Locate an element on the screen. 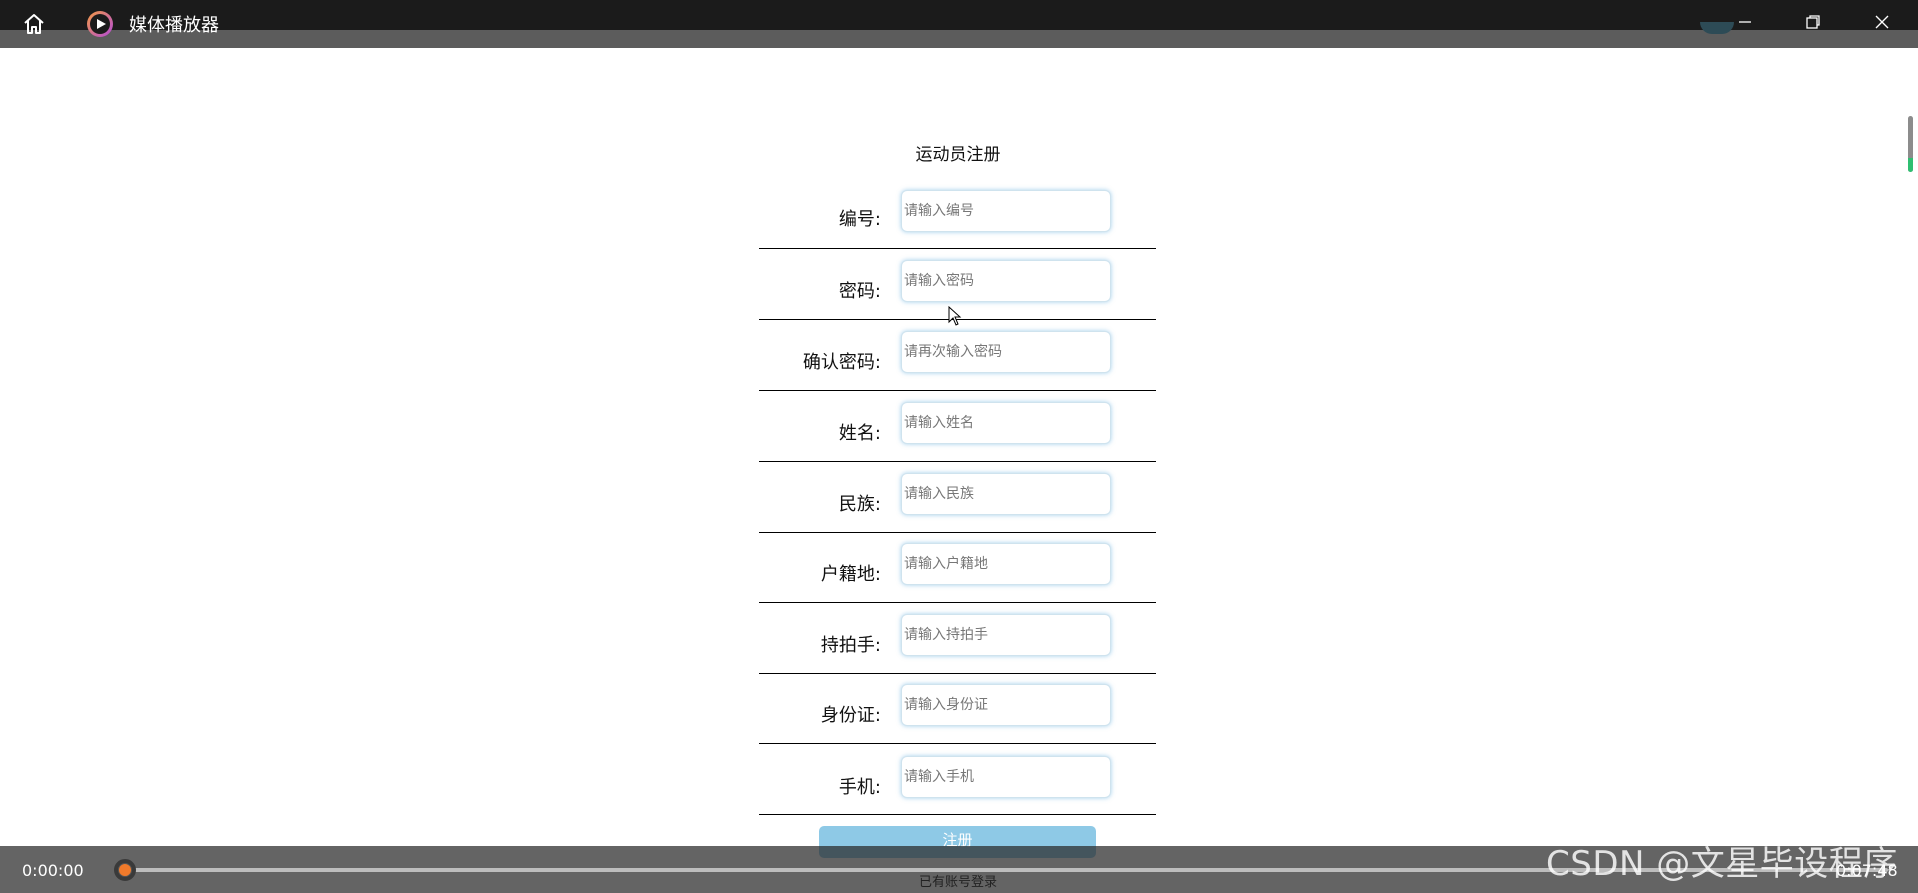 The height and width of the screenshot is (893, 1918). minimize-button is located at coordinates (1745, 23).